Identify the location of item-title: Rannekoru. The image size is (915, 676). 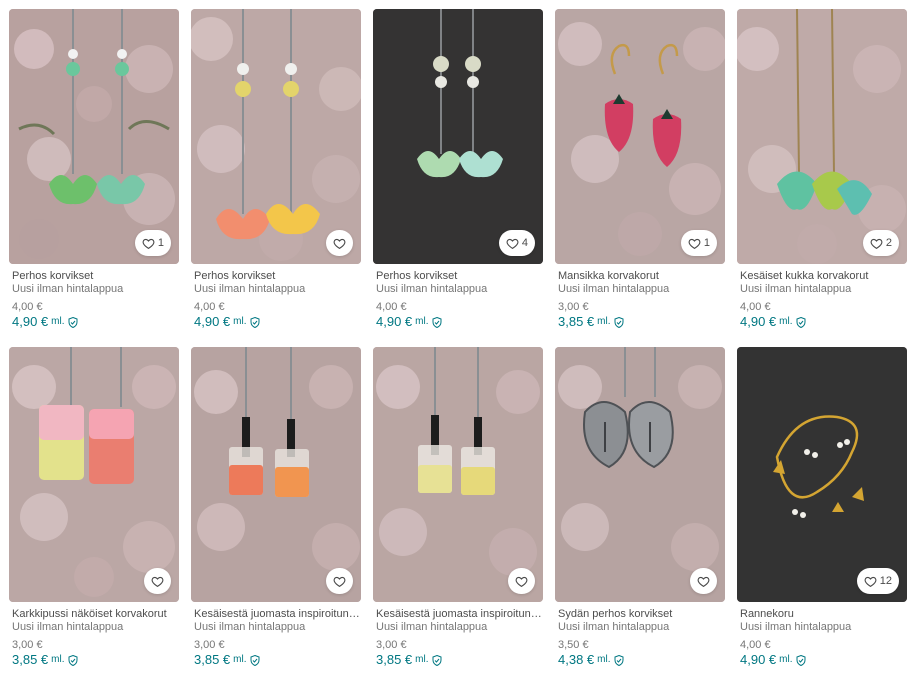
(823, 614).